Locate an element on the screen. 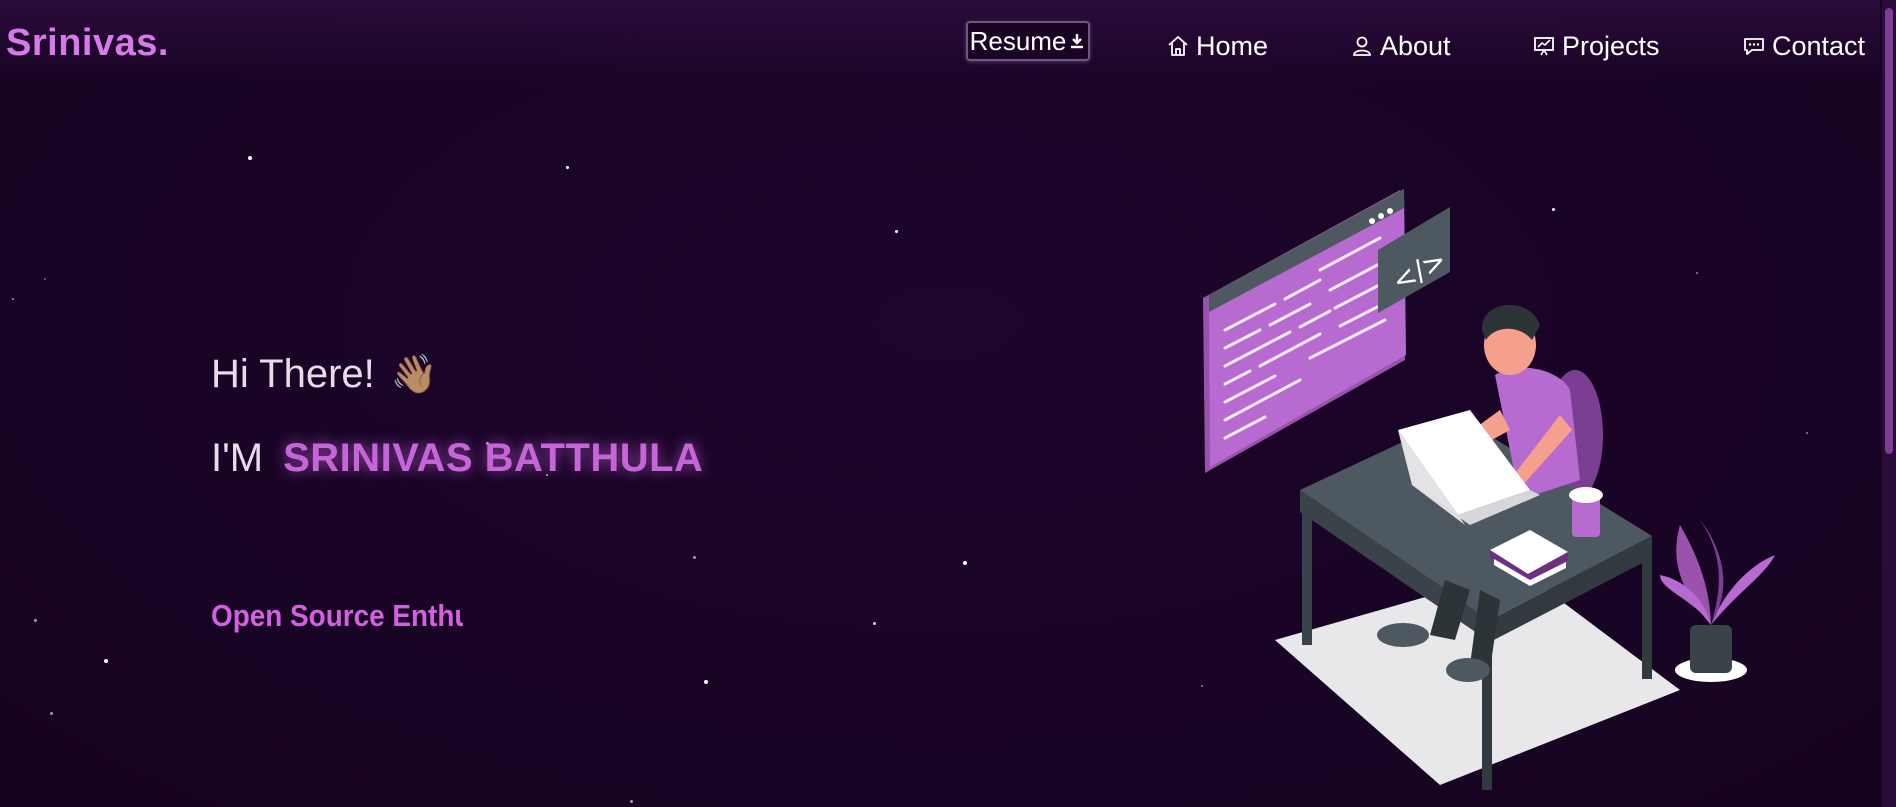  resume-download-button: Resume is located at coordinates (1028, 41).